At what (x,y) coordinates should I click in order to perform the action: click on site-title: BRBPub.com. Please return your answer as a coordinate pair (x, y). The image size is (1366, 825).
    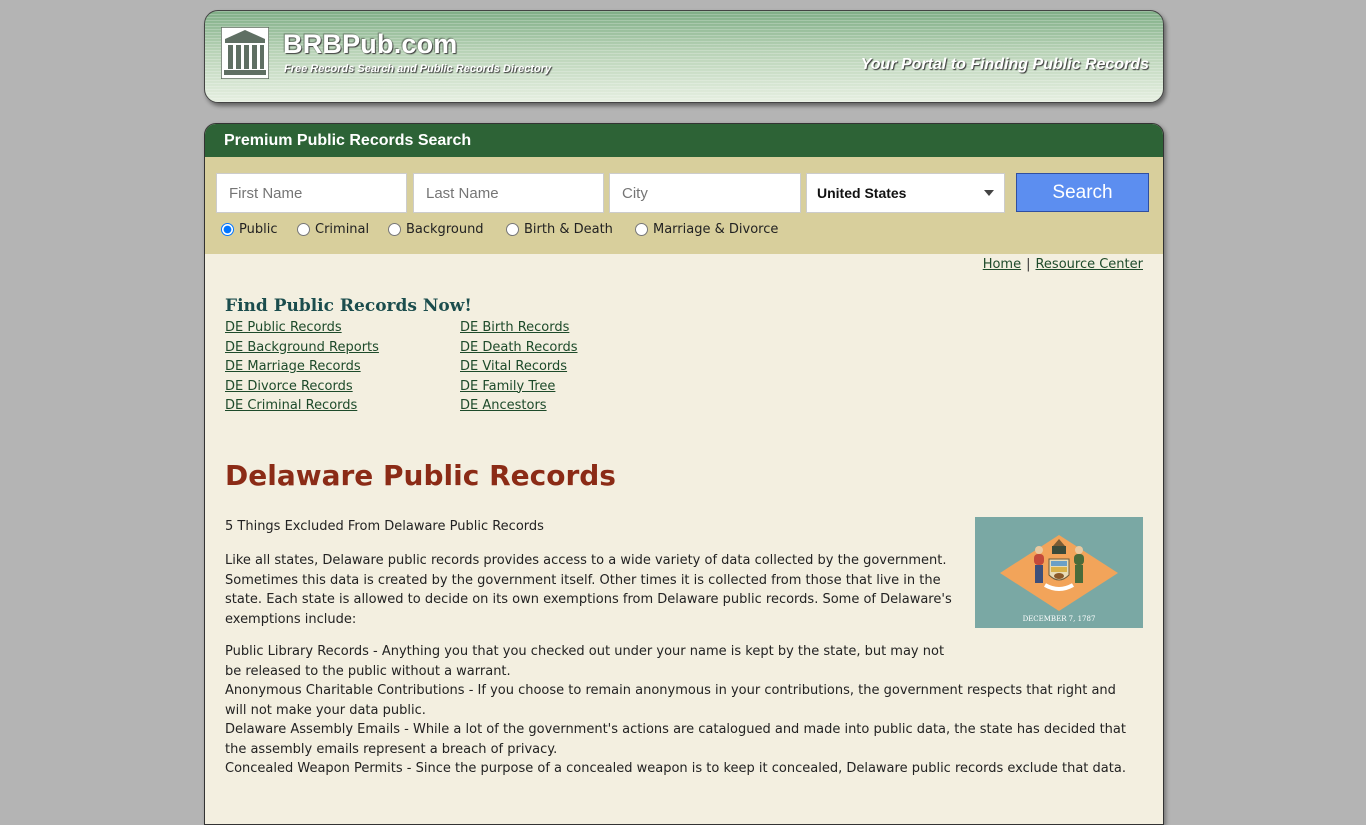
    Looking at the image, I should click on (370, 44).